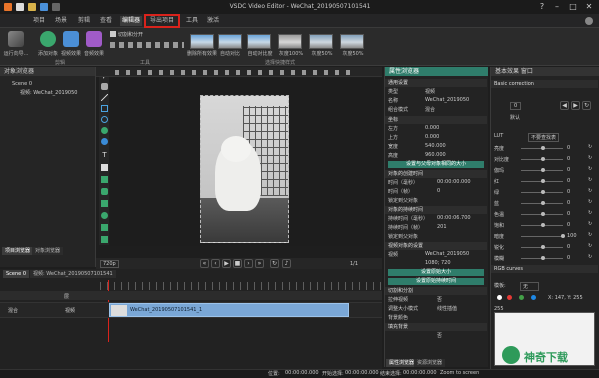 The width and height of the screenshot is (599, 378). I want to click on prop-row-height: 高度 960.000, so click(436, 156).